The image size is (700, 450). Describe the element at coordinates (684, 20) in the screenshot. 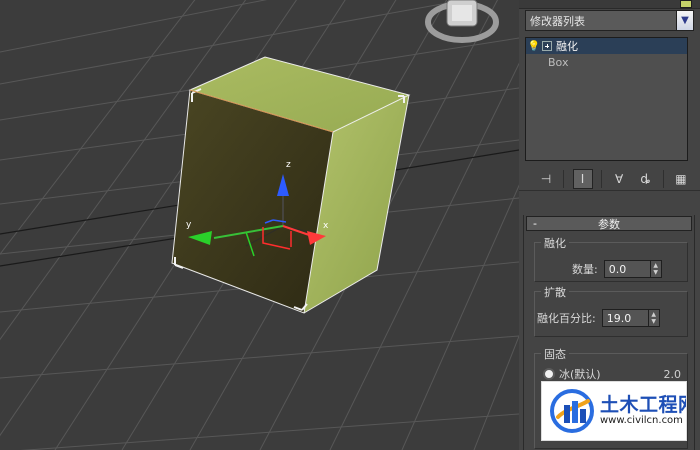

I see `chevron-down-icon: ▼` at that location.